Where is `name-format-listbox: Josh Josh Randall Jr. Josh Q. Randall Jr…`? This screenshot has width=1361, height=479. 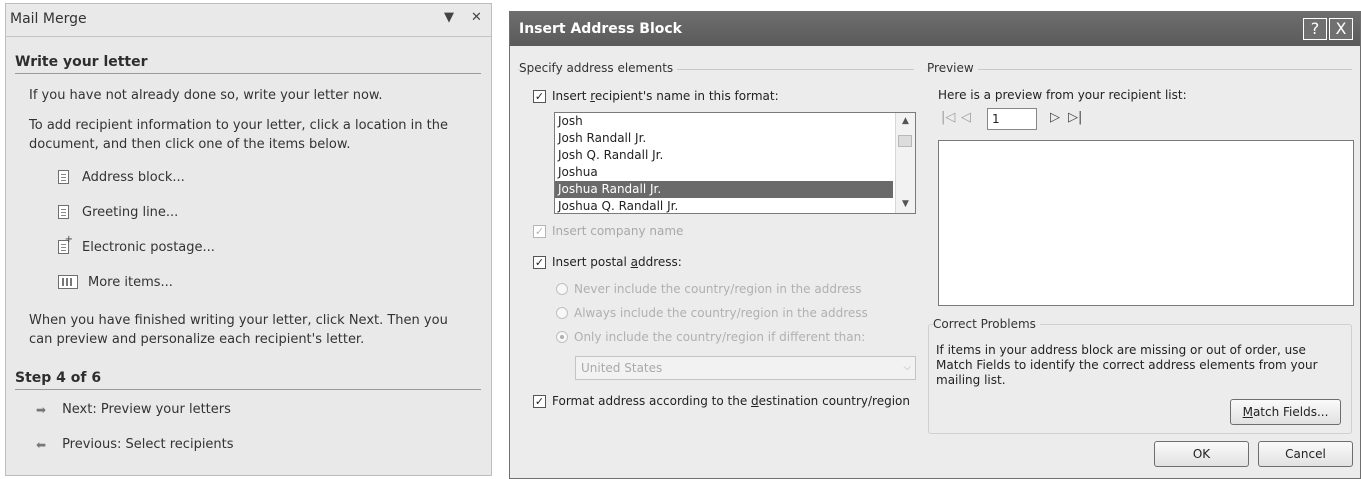 name-format-listbox: Josh Josh Randall Jr. Josh Q. Randall Jr… is located at coordinates (735, 163).